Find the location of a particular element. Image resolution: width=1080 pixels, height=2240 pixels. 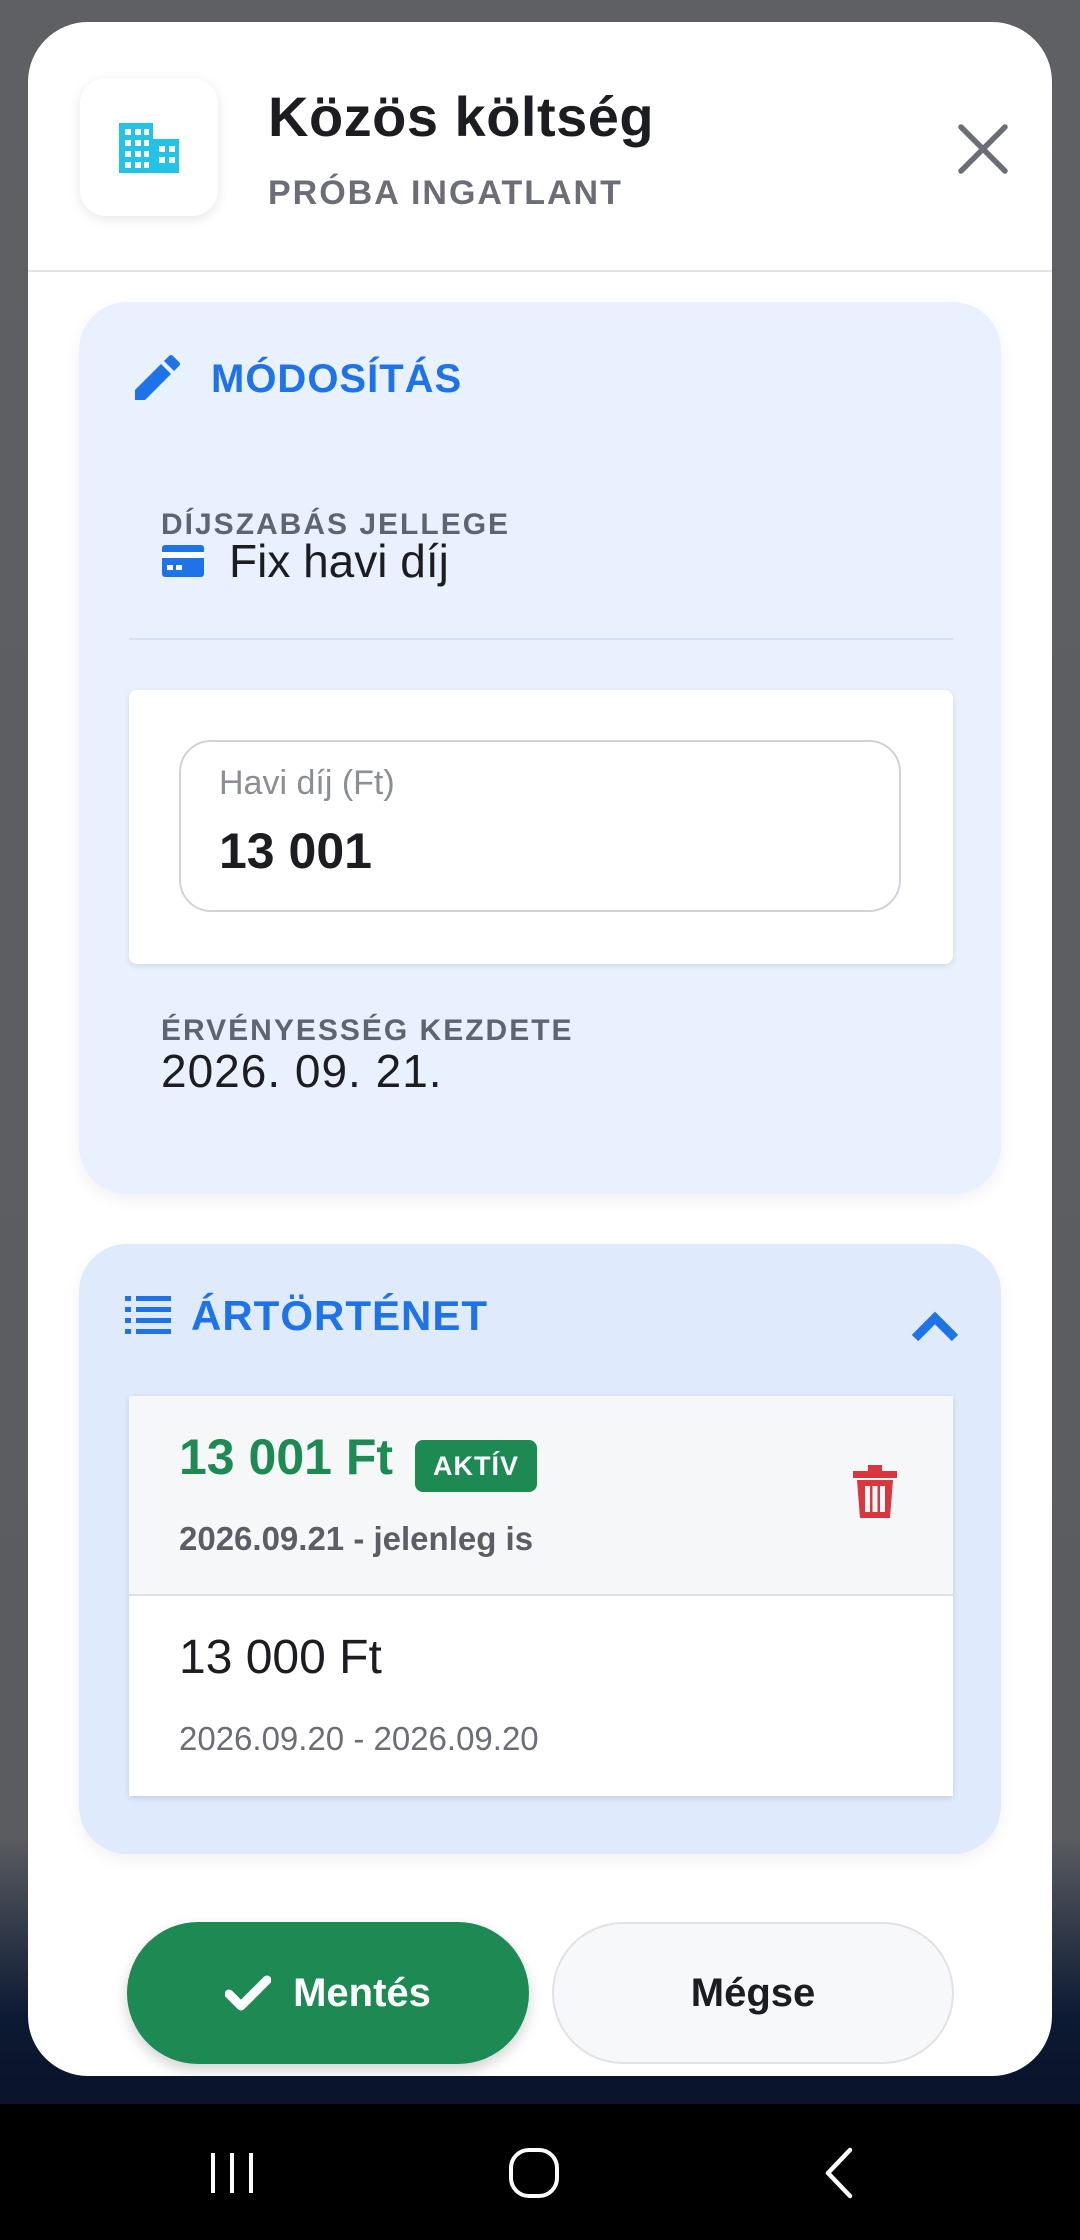

trash-icon is located at coordinates (875, 1491).